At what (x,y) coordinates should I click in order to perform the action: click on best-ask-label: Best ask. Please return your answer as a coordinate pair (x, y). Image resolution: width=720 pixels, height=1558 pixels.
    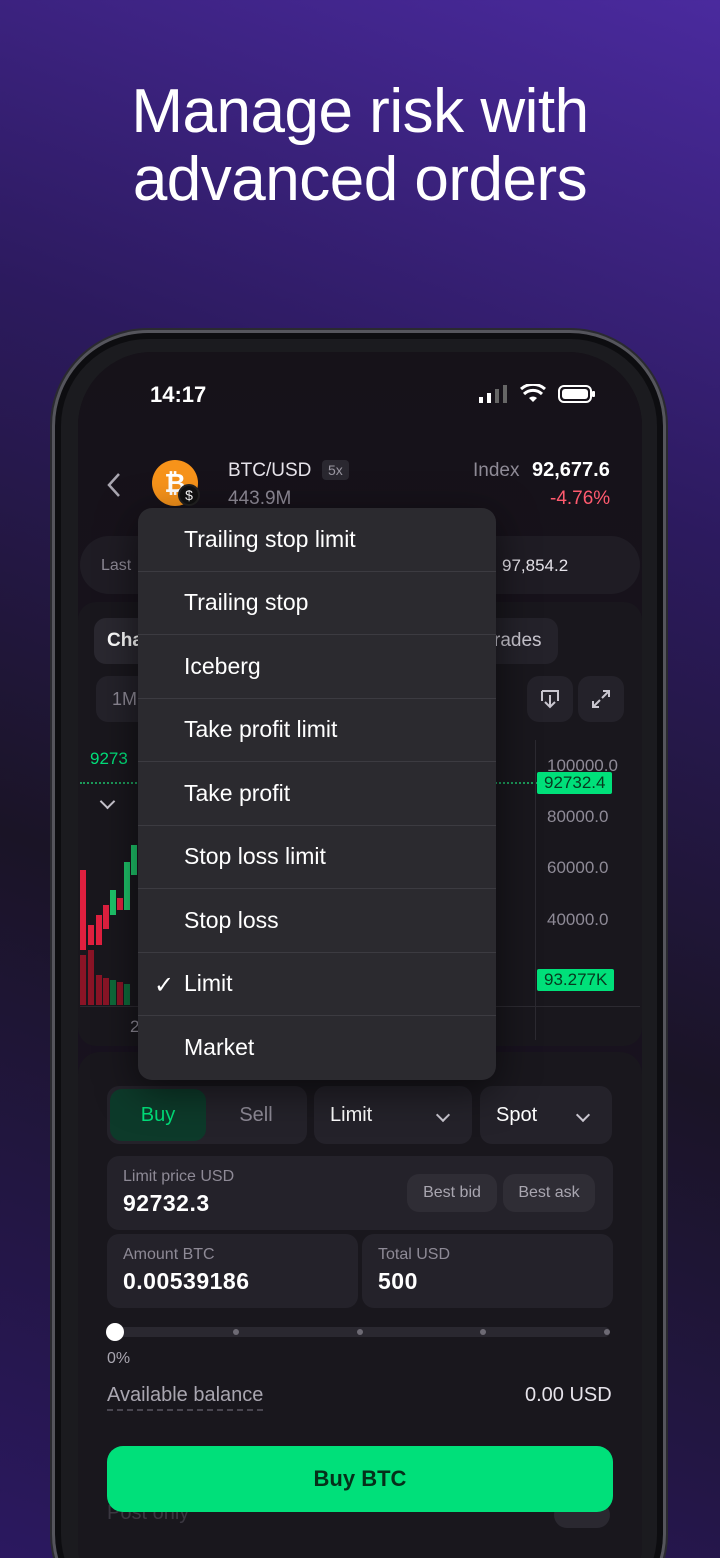
    Looking at the image, I should click on (549, 1192).